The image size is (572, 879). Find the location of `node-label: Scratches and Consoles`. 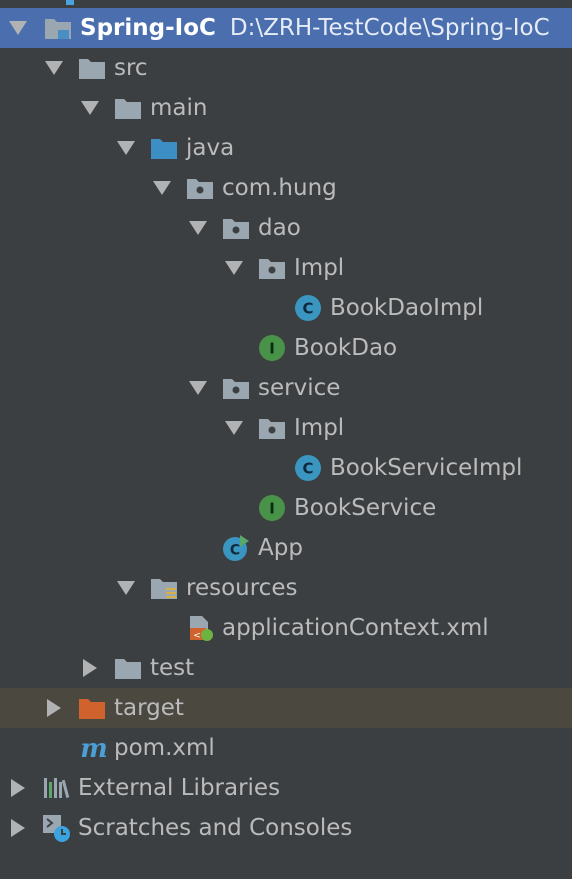

node-label: Scratches and Consoles is located at coordinates (215, 828).